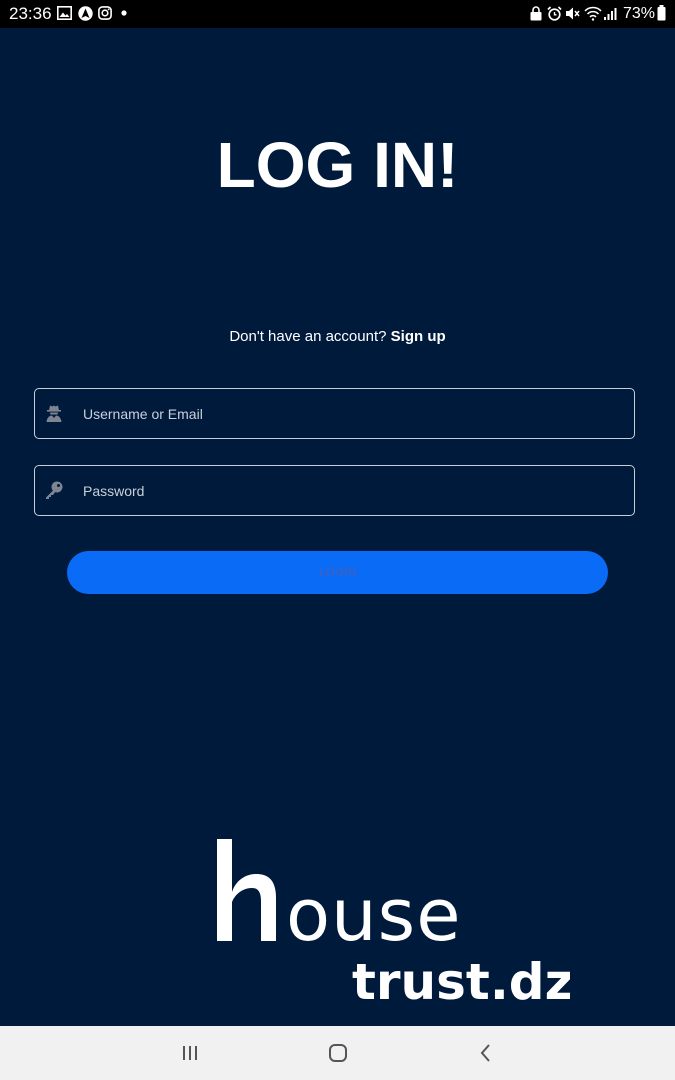 The width and height of the screenshot is (675, 1080). Describe the element at coordinates (486, 1053) in the screenshot. I see `back-icon` at that location.